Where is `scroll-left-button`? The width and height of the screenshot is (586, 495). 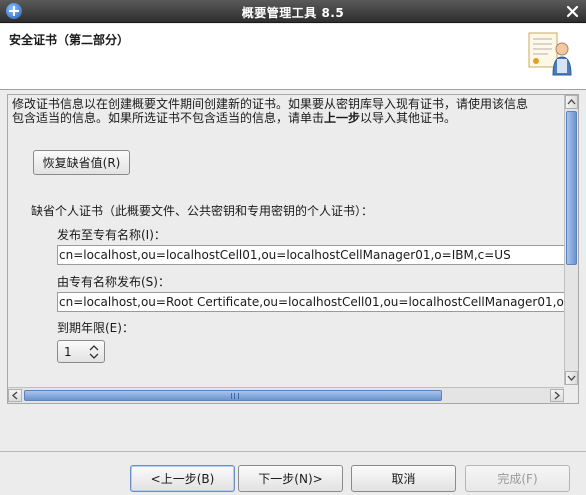
scroll-left-button is located at coordinates (15, 395).